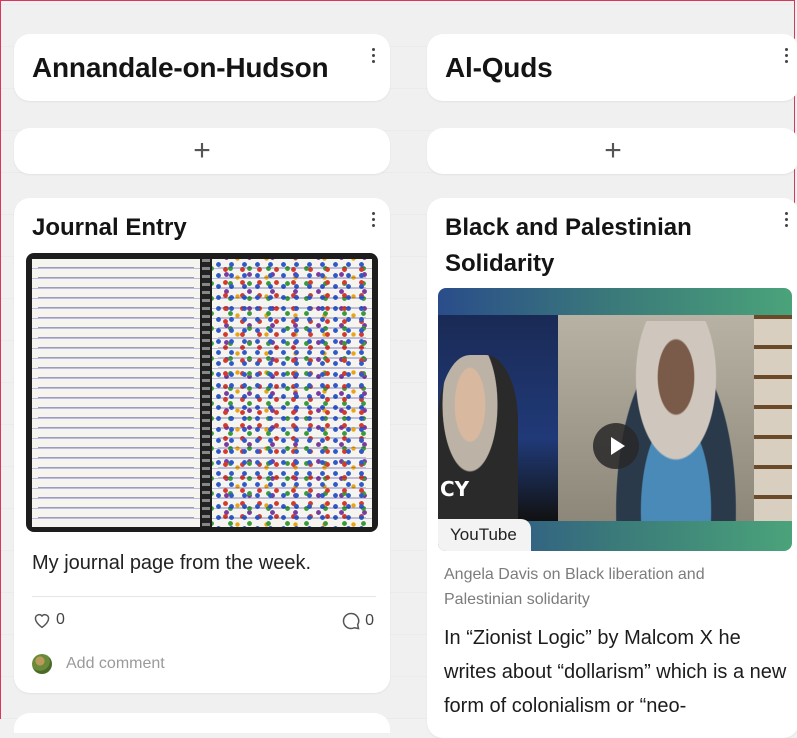 The width and height of the screenshot is (797, 738). I want to click on play-icon, so click(616, 446).